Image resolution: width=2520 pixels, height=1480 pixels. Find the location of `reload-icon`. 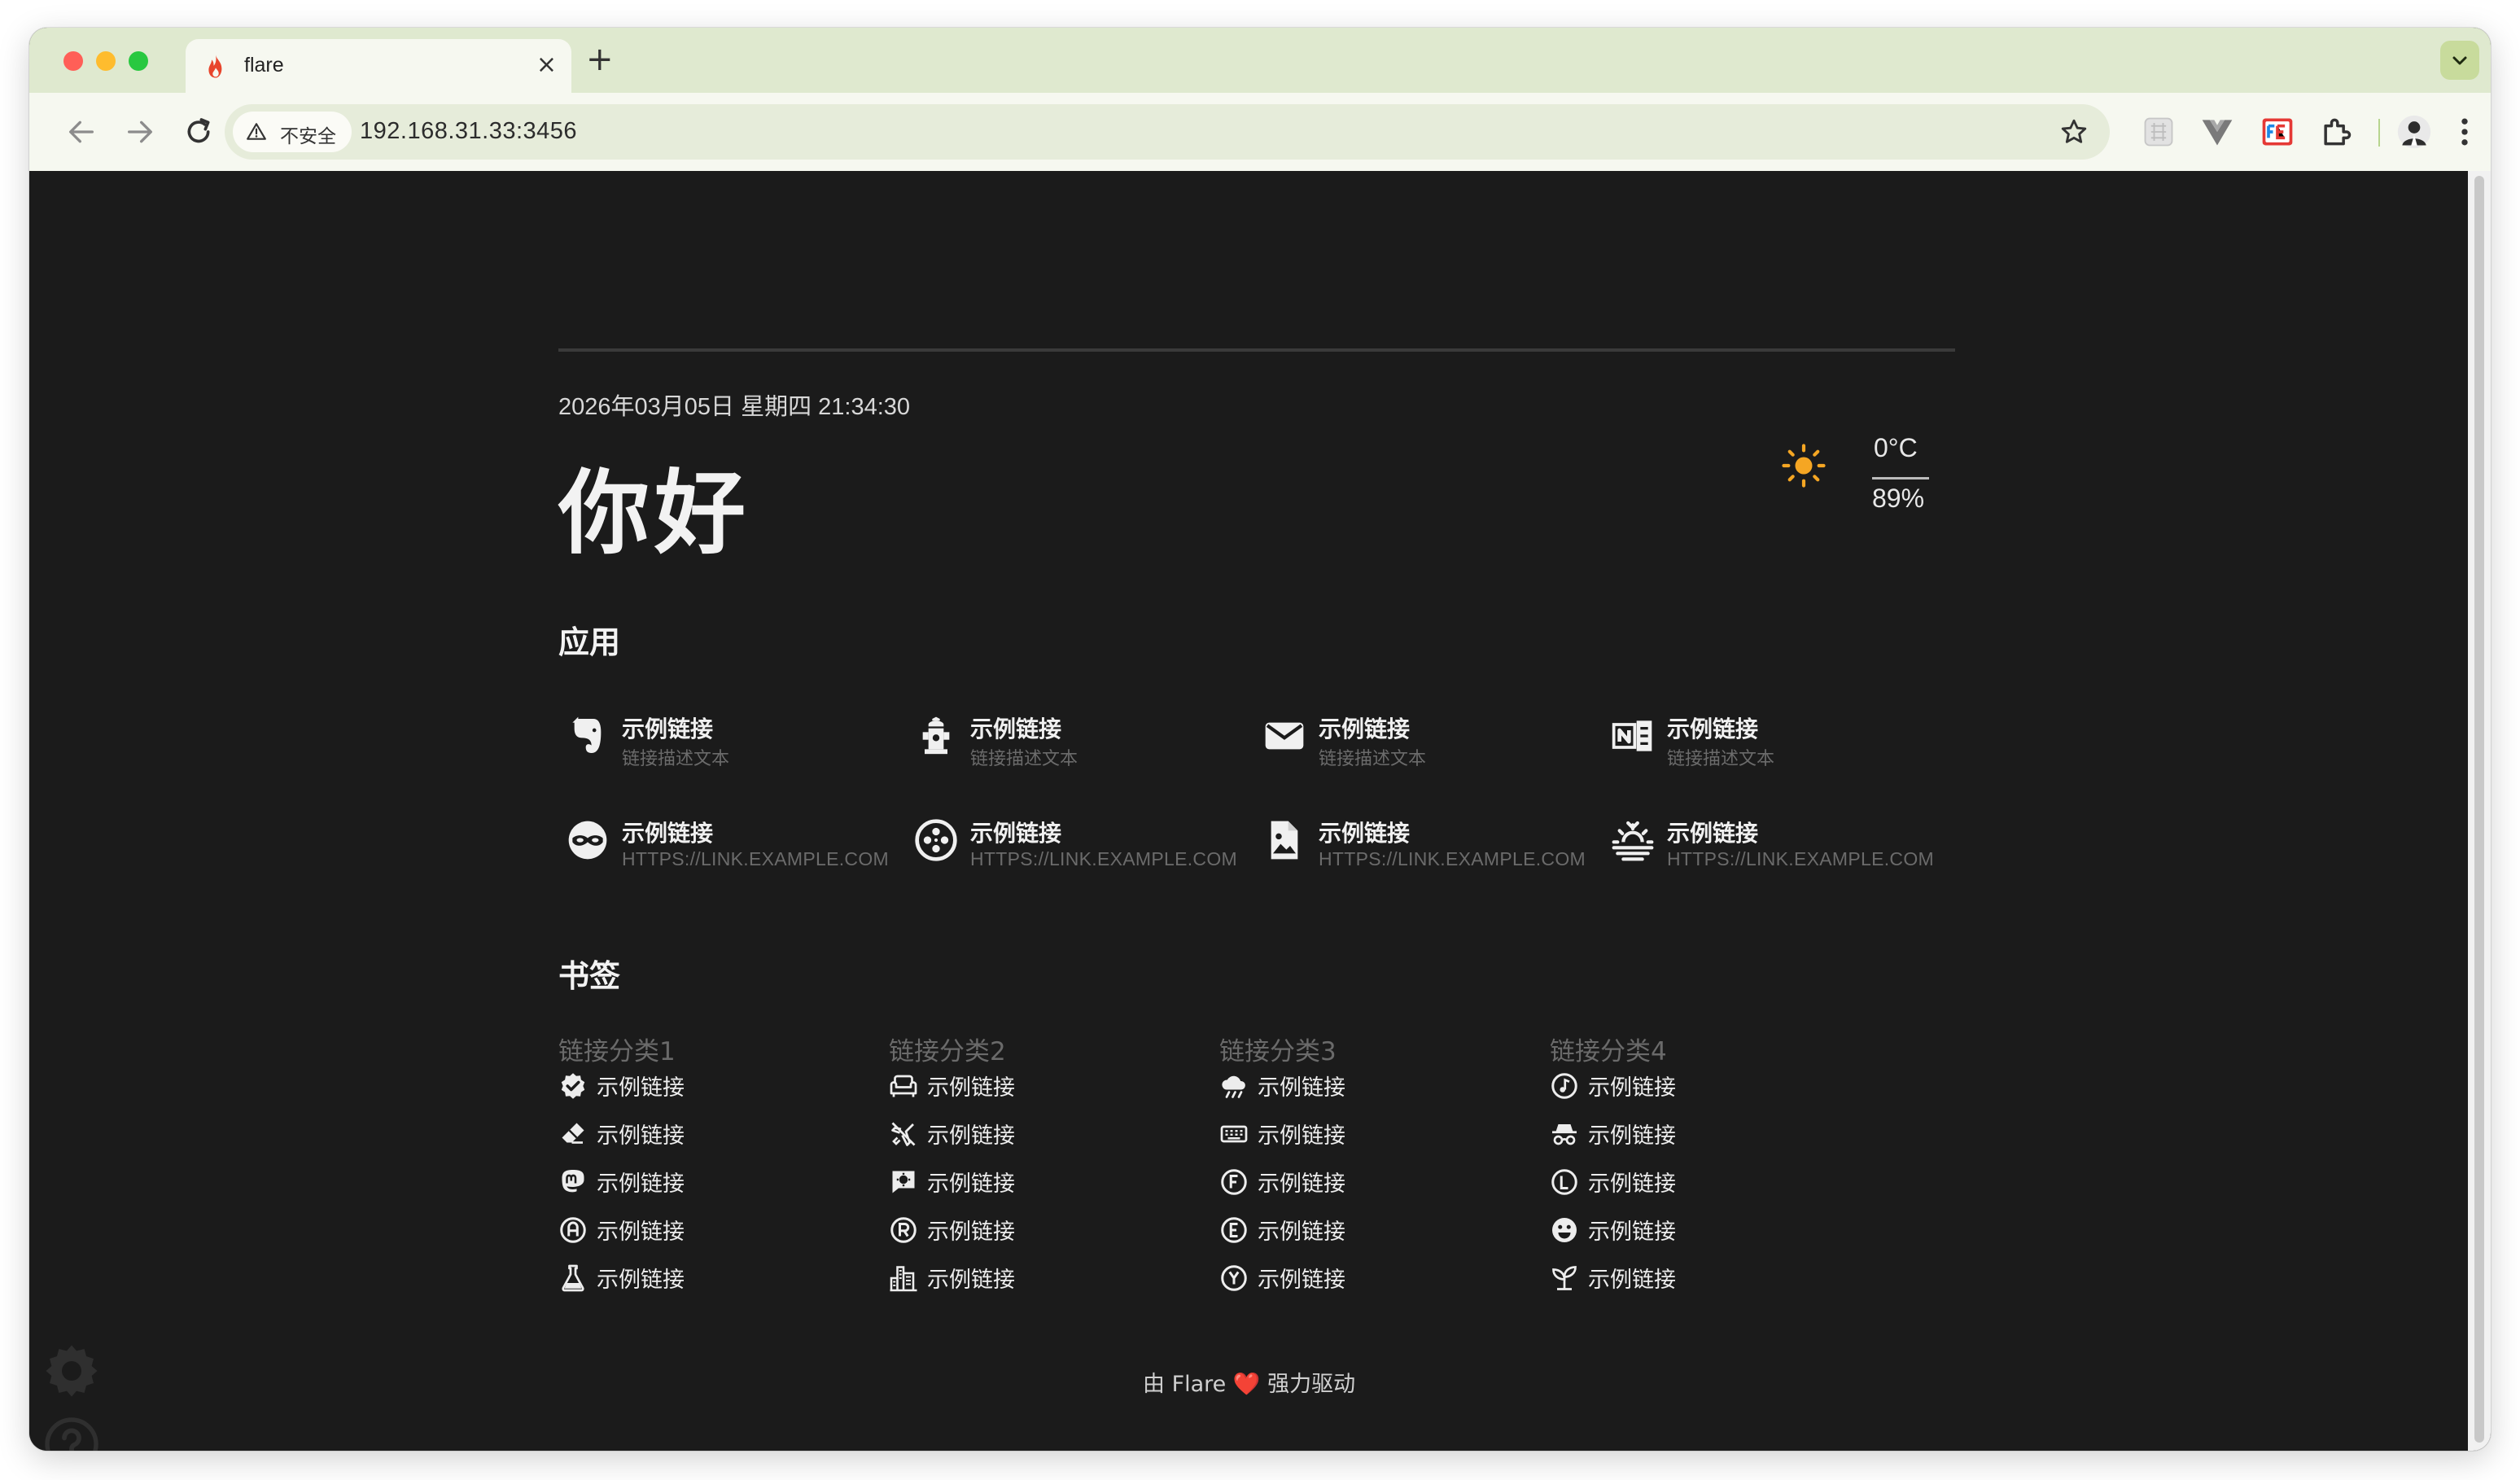

reload-icon is located at coordinates (199, 132).